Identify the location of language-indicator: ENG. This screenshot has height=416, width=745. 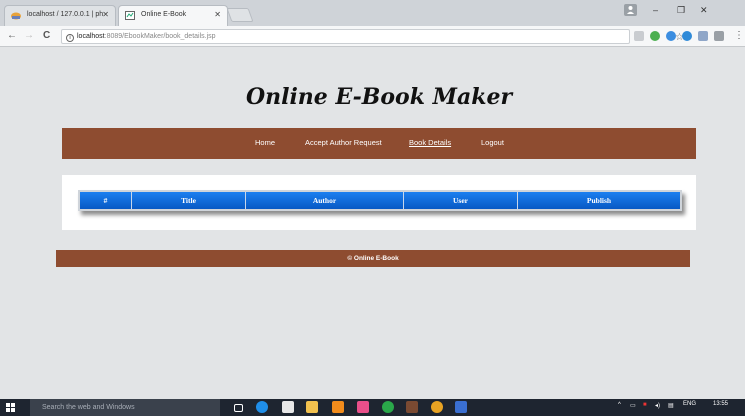
(689, 404).